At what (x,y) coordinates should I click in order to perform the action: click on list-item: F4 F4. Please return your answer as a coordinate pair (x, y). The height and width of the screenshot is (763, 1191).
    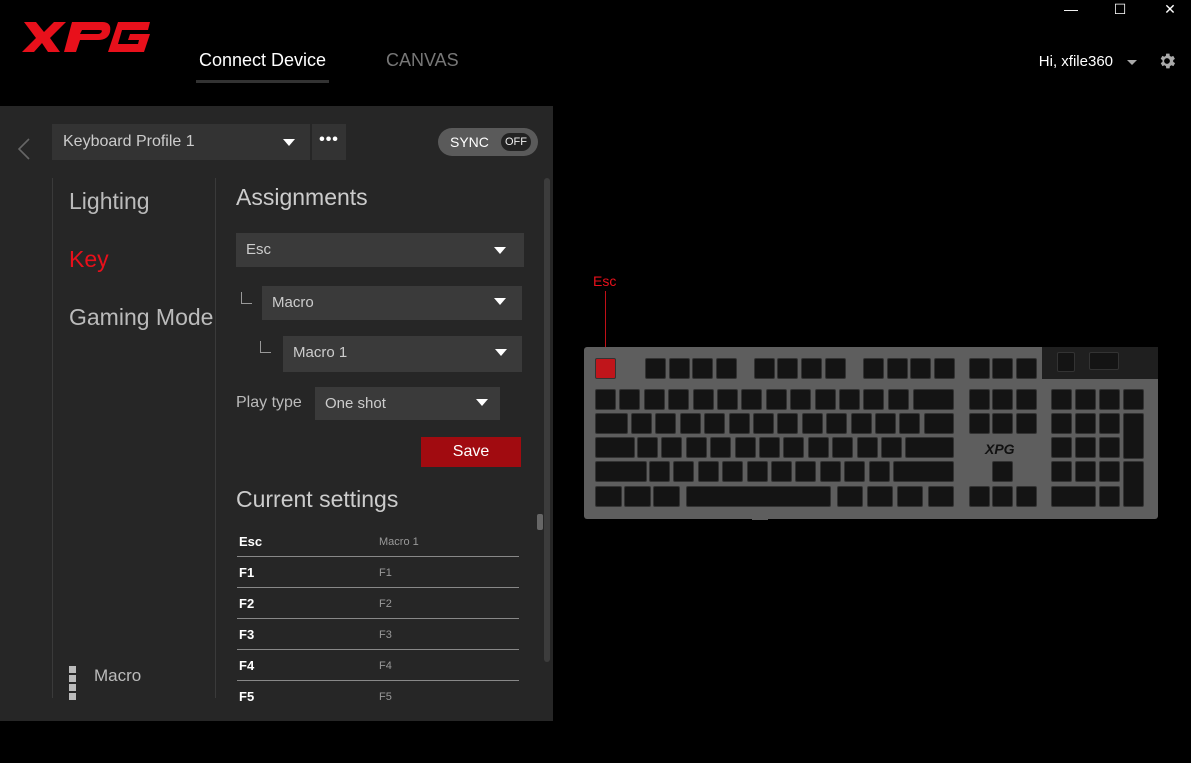
    Looking at the image, I should click on (378, 665).